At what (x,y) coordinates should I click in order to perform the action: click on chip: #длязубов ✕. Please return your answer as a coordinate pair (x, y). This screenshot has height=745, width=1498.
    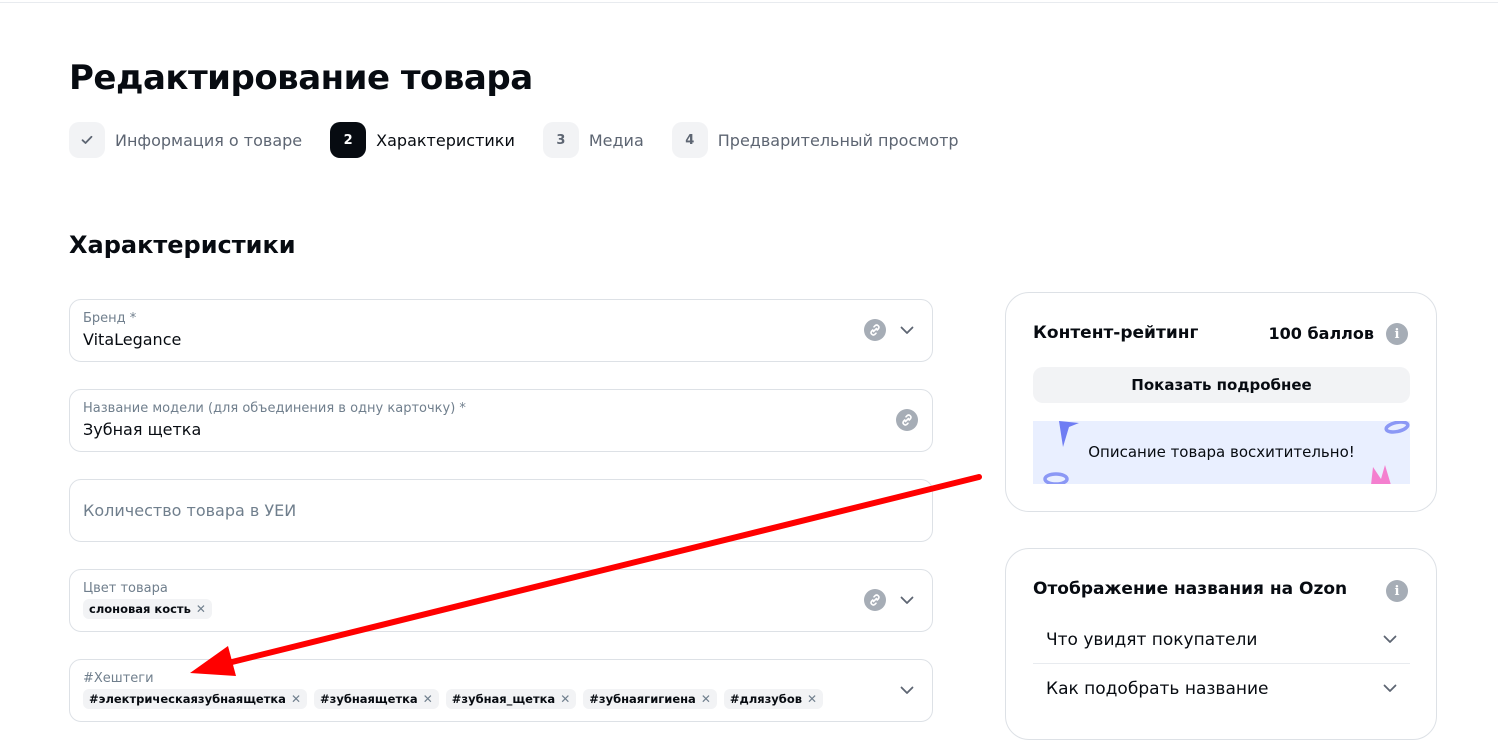
    Looking at the image, I should click on (773, 699).